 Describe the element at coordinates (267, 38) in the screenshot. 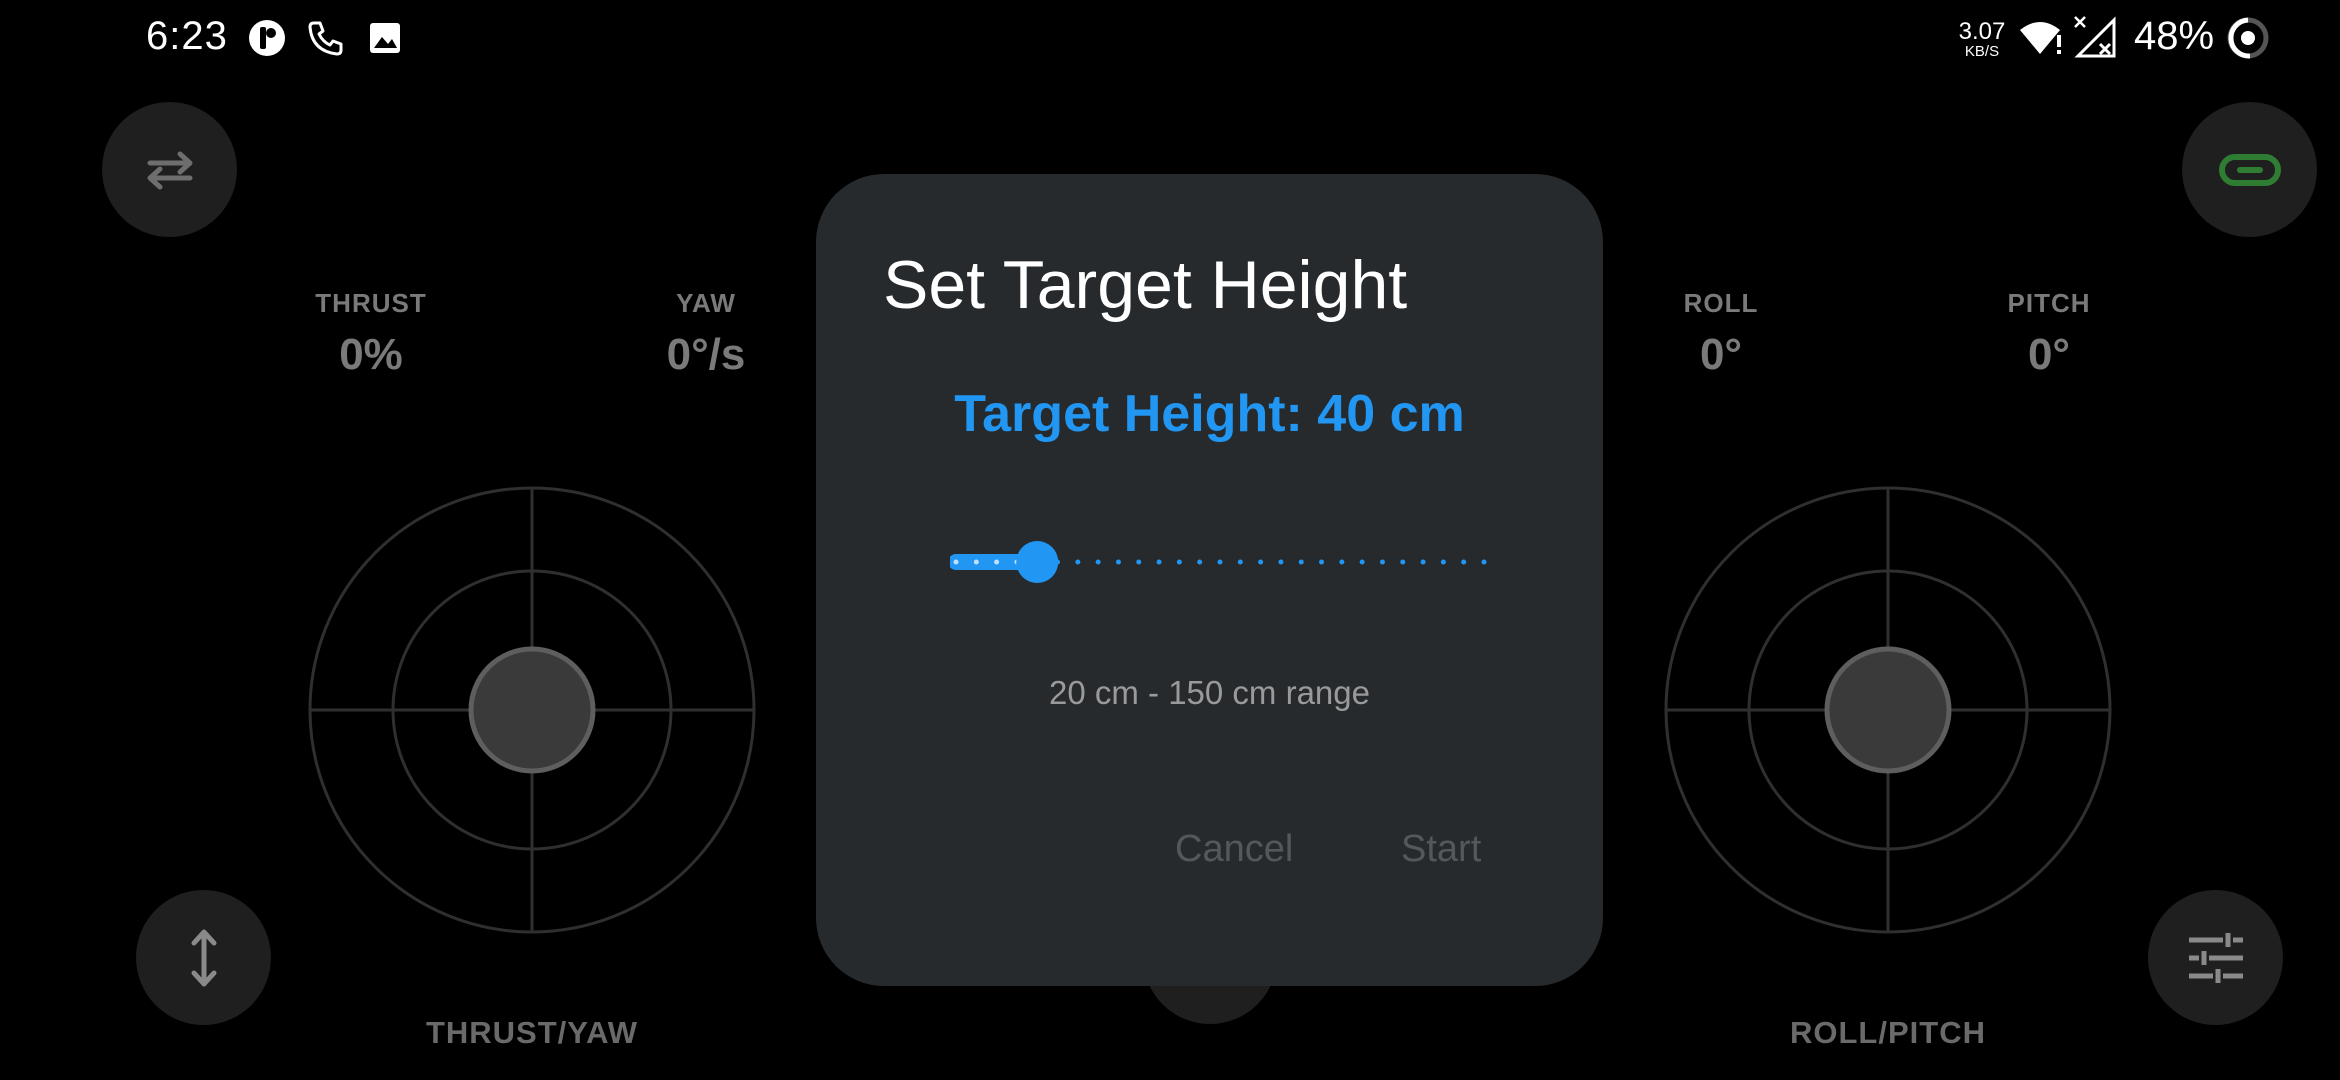

I see `p-icon` at that location.